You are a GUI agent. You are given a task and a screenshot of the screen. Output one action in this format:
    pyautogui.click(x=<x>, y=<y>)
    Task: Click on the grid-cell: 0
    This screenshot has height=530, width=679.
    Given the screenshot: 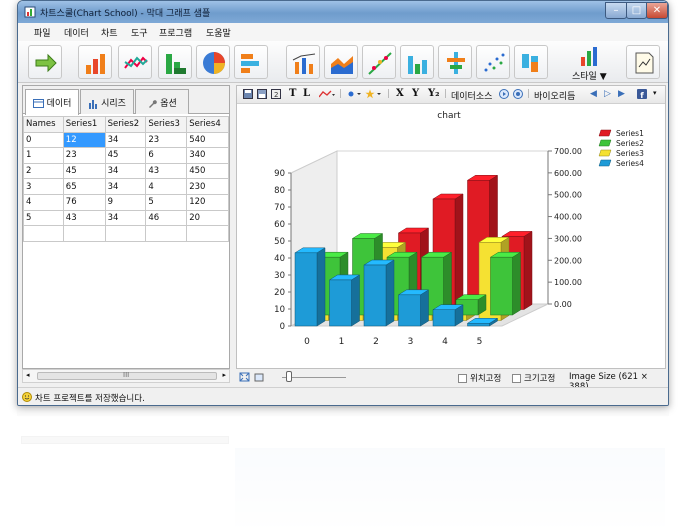 What is the action you would take?
    pyautogui.click(x=43, y=140)
    